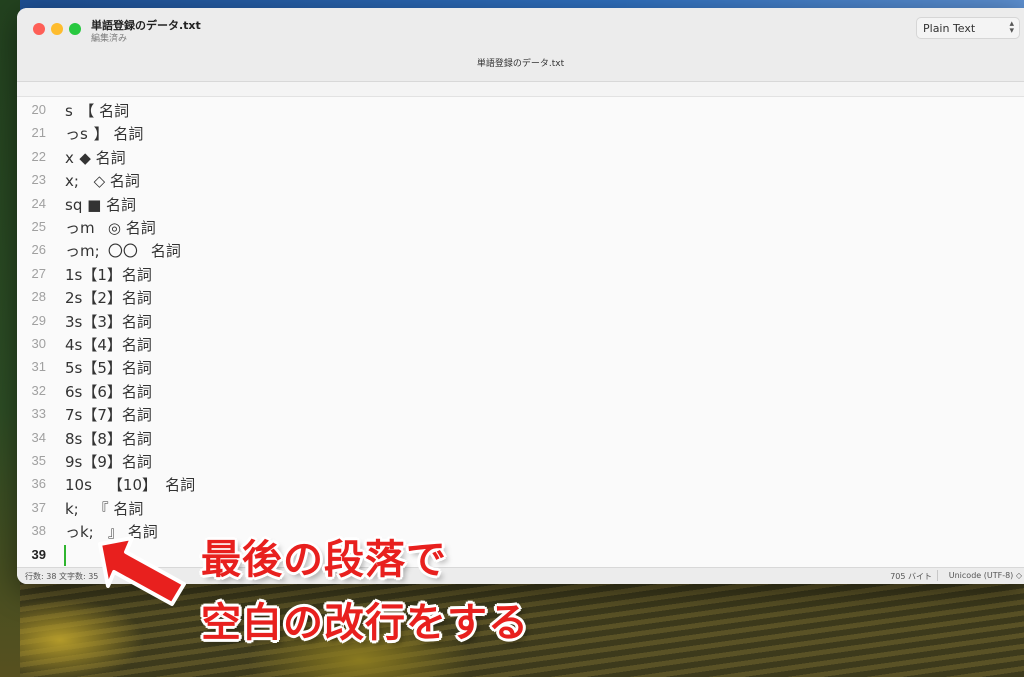 This screenshot has width=1024, height=677. Describe the element at coordinates (38, 297) in the screenshot. I see `line-number: 28` at that location.